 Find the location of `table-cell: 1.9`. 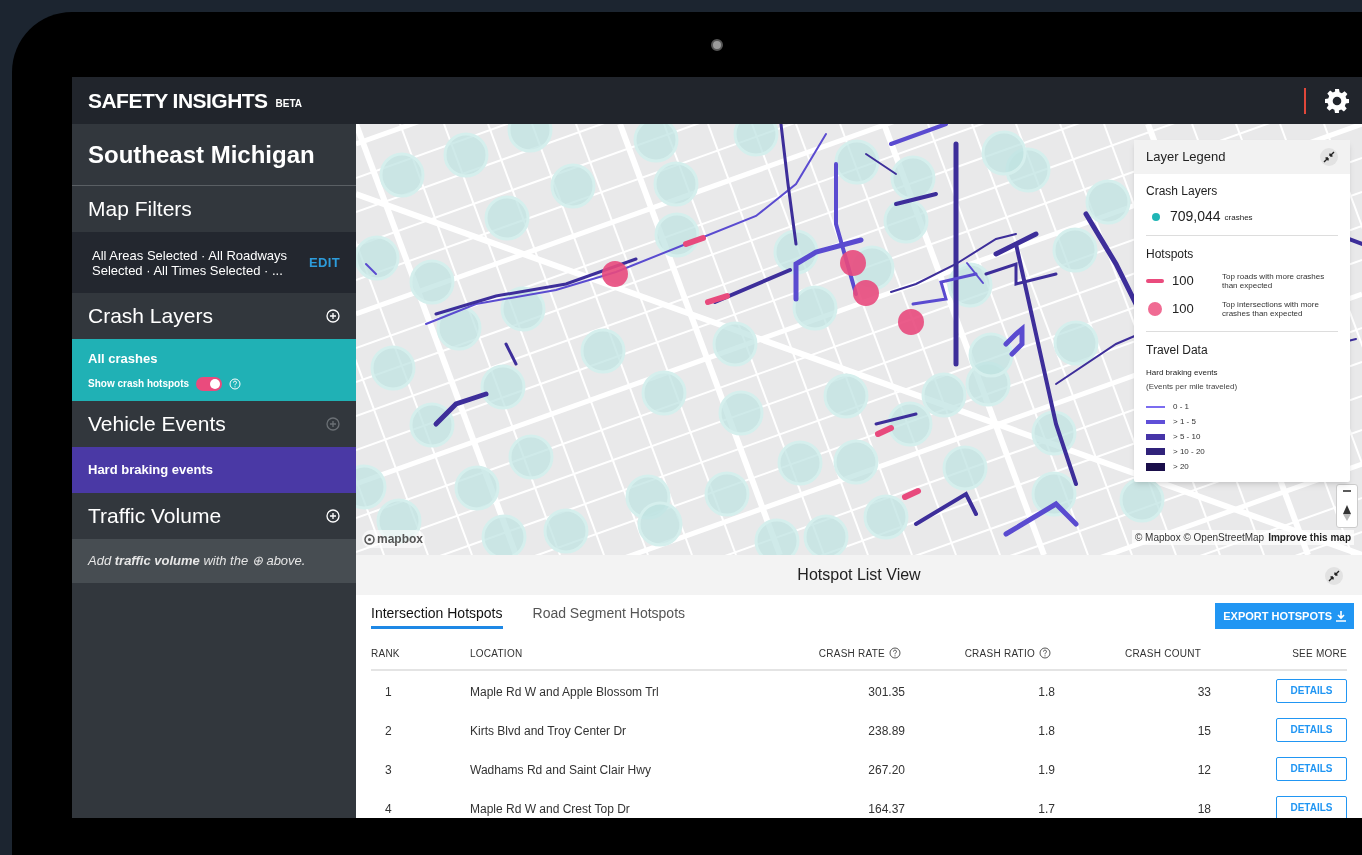

table-cell: 1.9 is located at coordinates (1046, 769).